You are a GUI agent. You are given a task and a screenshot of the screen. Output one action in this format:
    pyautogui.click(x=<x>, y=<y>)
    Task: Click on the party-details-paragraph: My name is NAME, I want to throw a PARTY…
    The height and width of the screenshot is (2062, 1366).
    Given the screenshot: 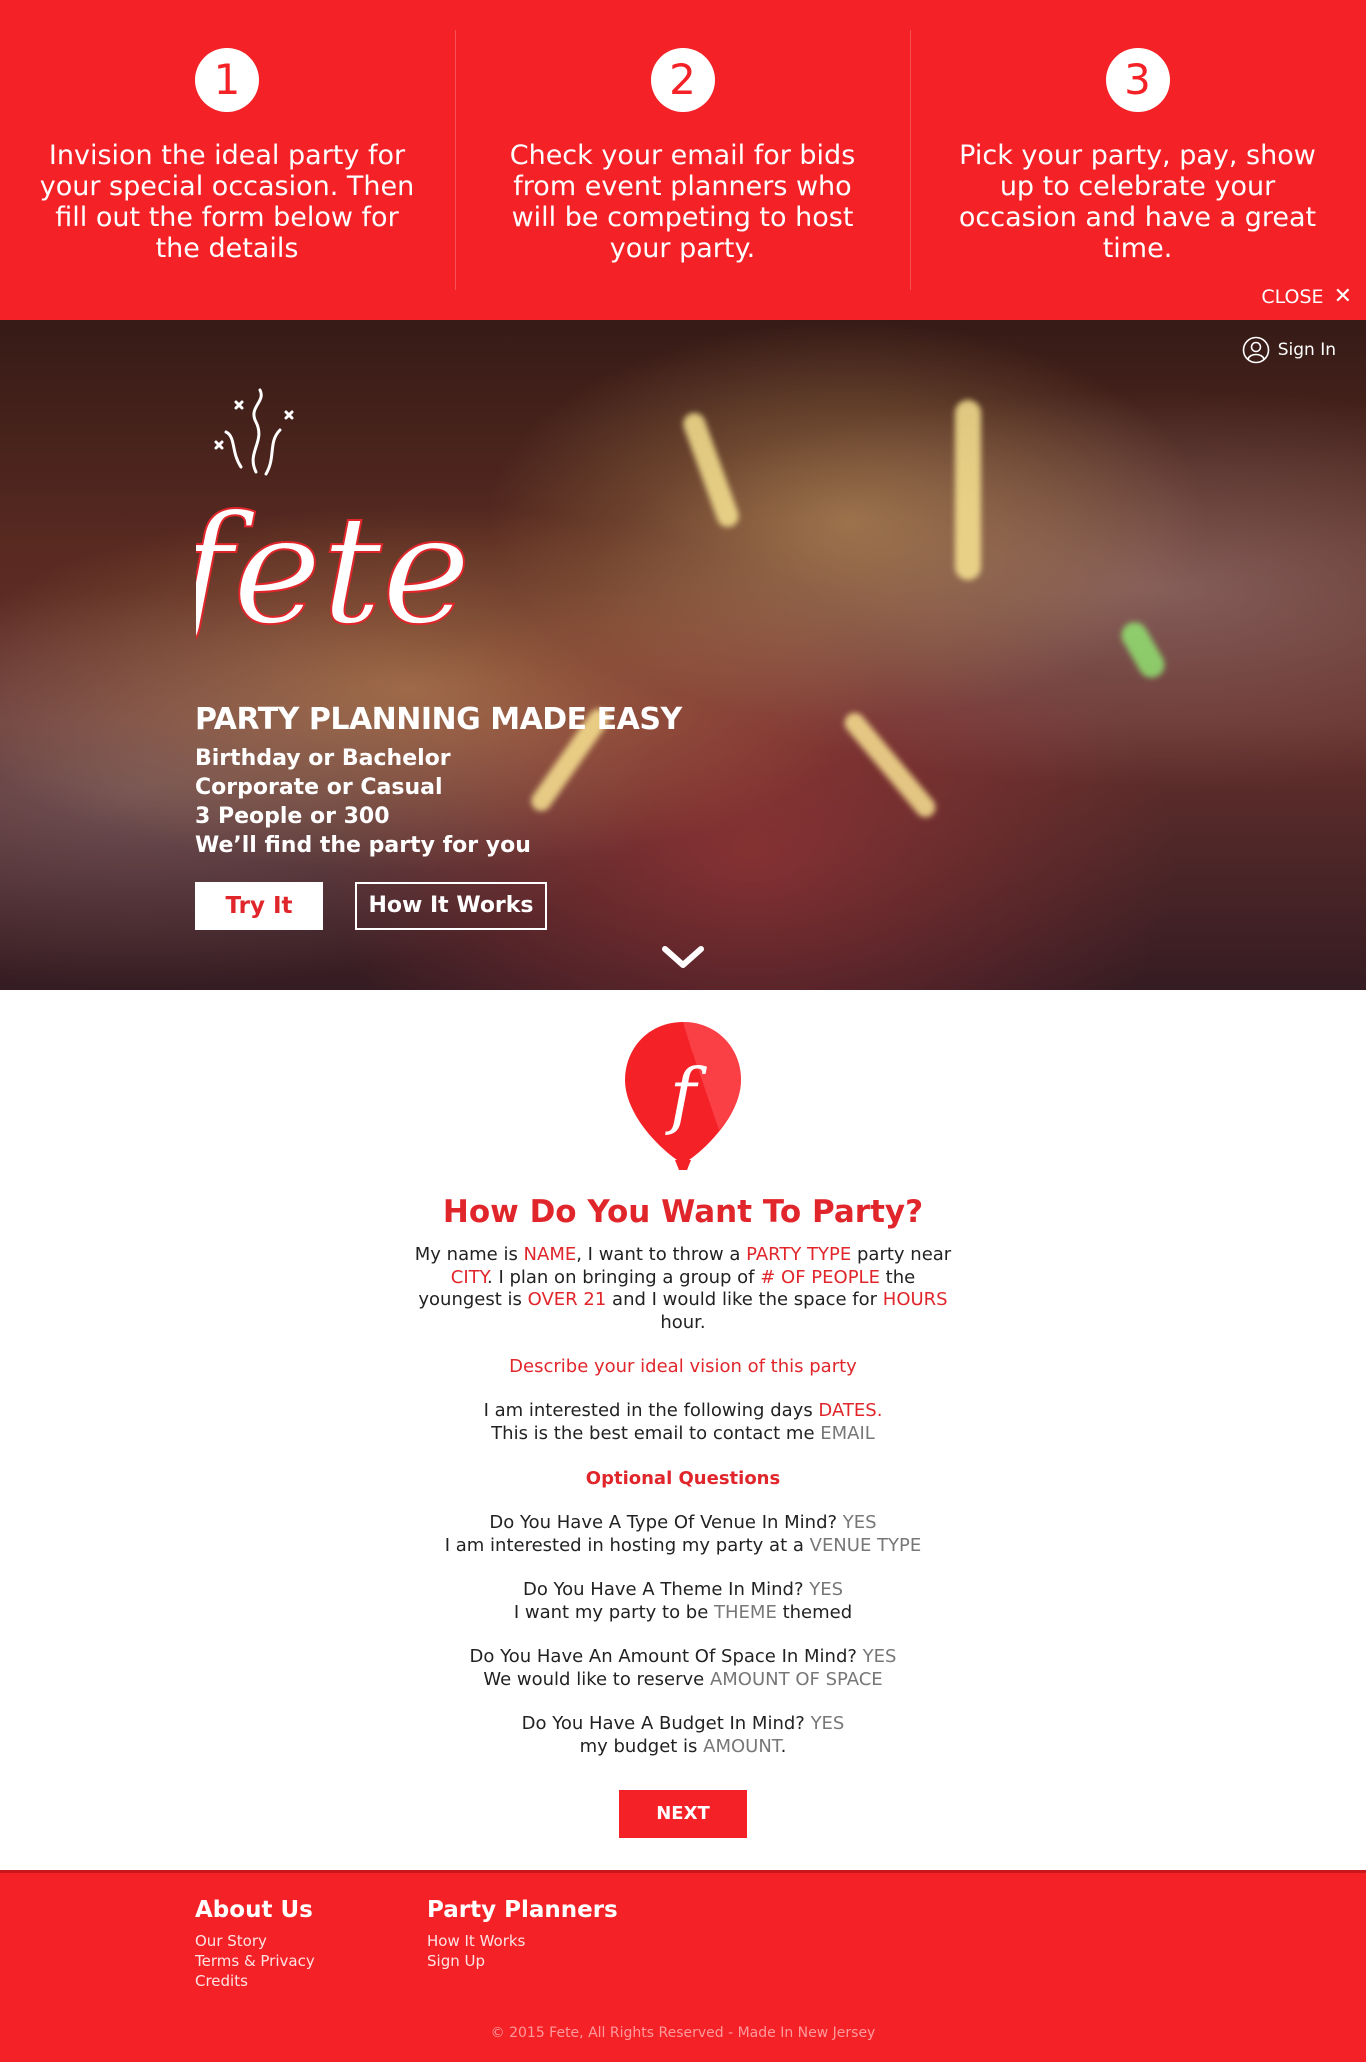 What is the action you would take?
    pyautogui.click(x=683, y=1289)
    